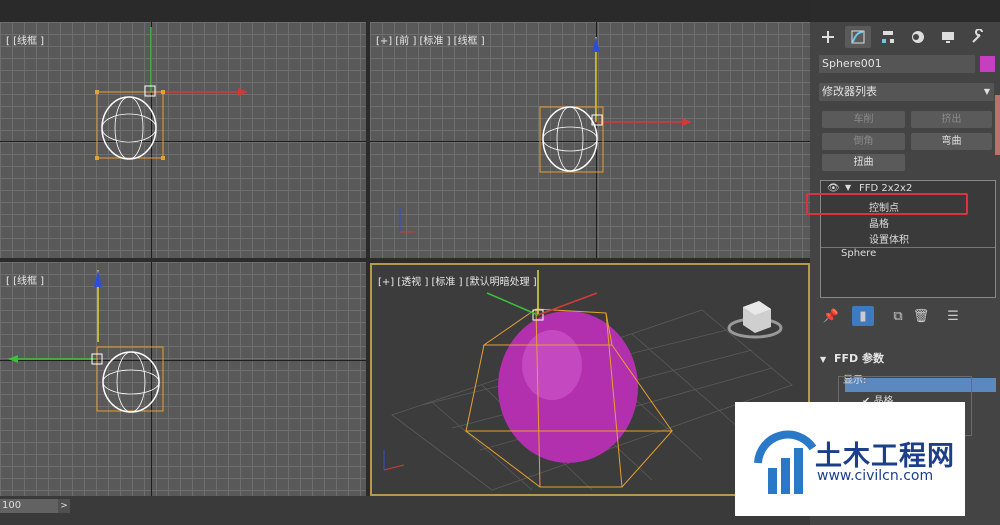 This screenshot has height=525, width=1000. What do you see at coordinates (879, 222) in the screenshot?
I see `stack-item-lattice: 晶格` at bounding box center [879, 222].